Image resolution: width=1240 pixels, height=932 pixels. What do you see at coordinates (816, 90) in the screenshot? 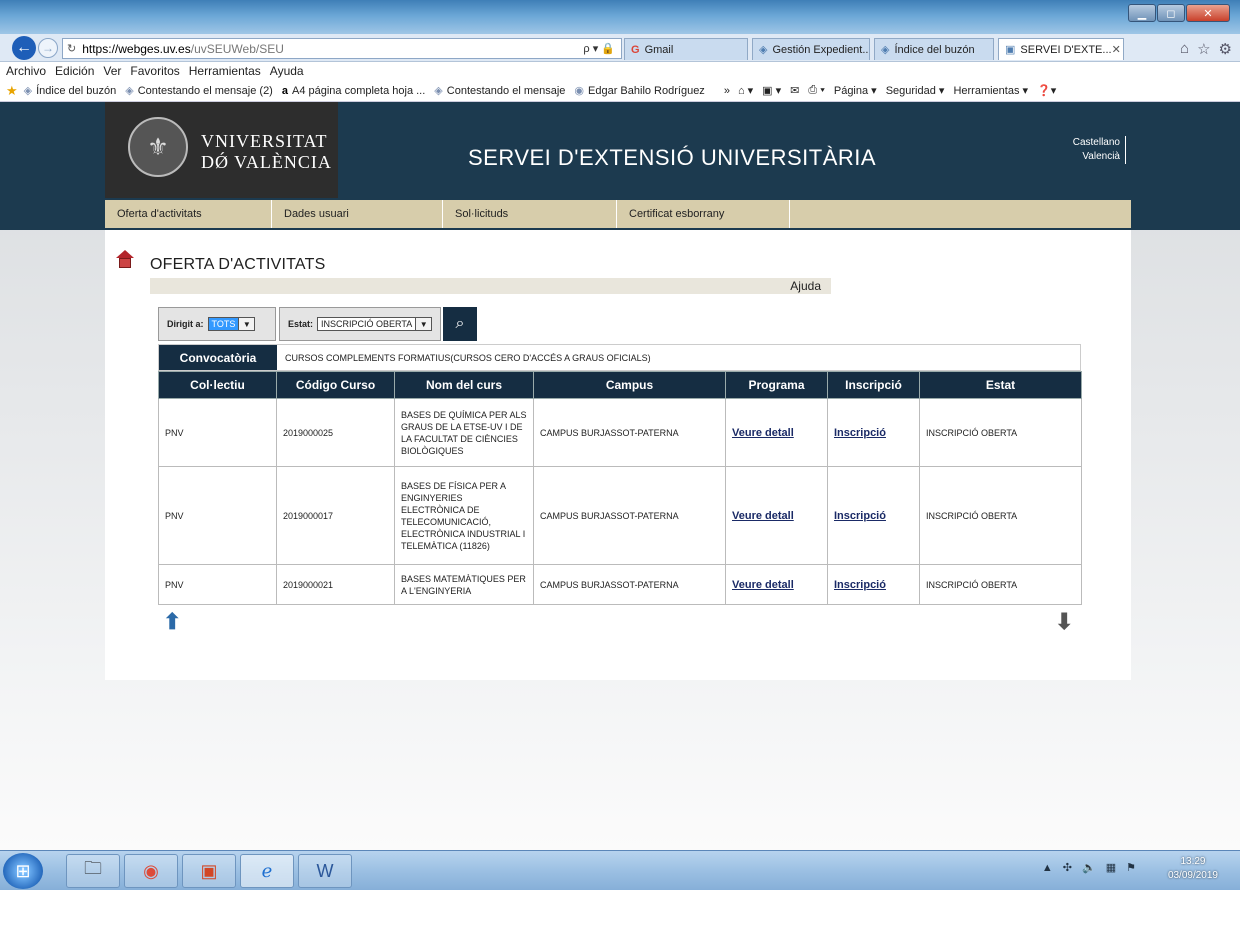
I see `print-icon: ⎙ ▾` at bounding box center [816, 90].